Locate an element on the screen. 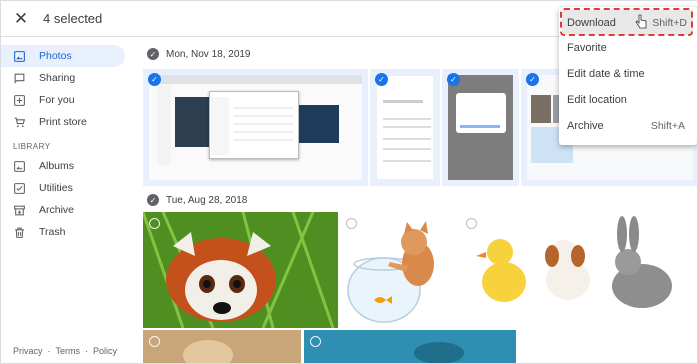  sidebar-item-label: Trash is located at coordinates (52, 232).